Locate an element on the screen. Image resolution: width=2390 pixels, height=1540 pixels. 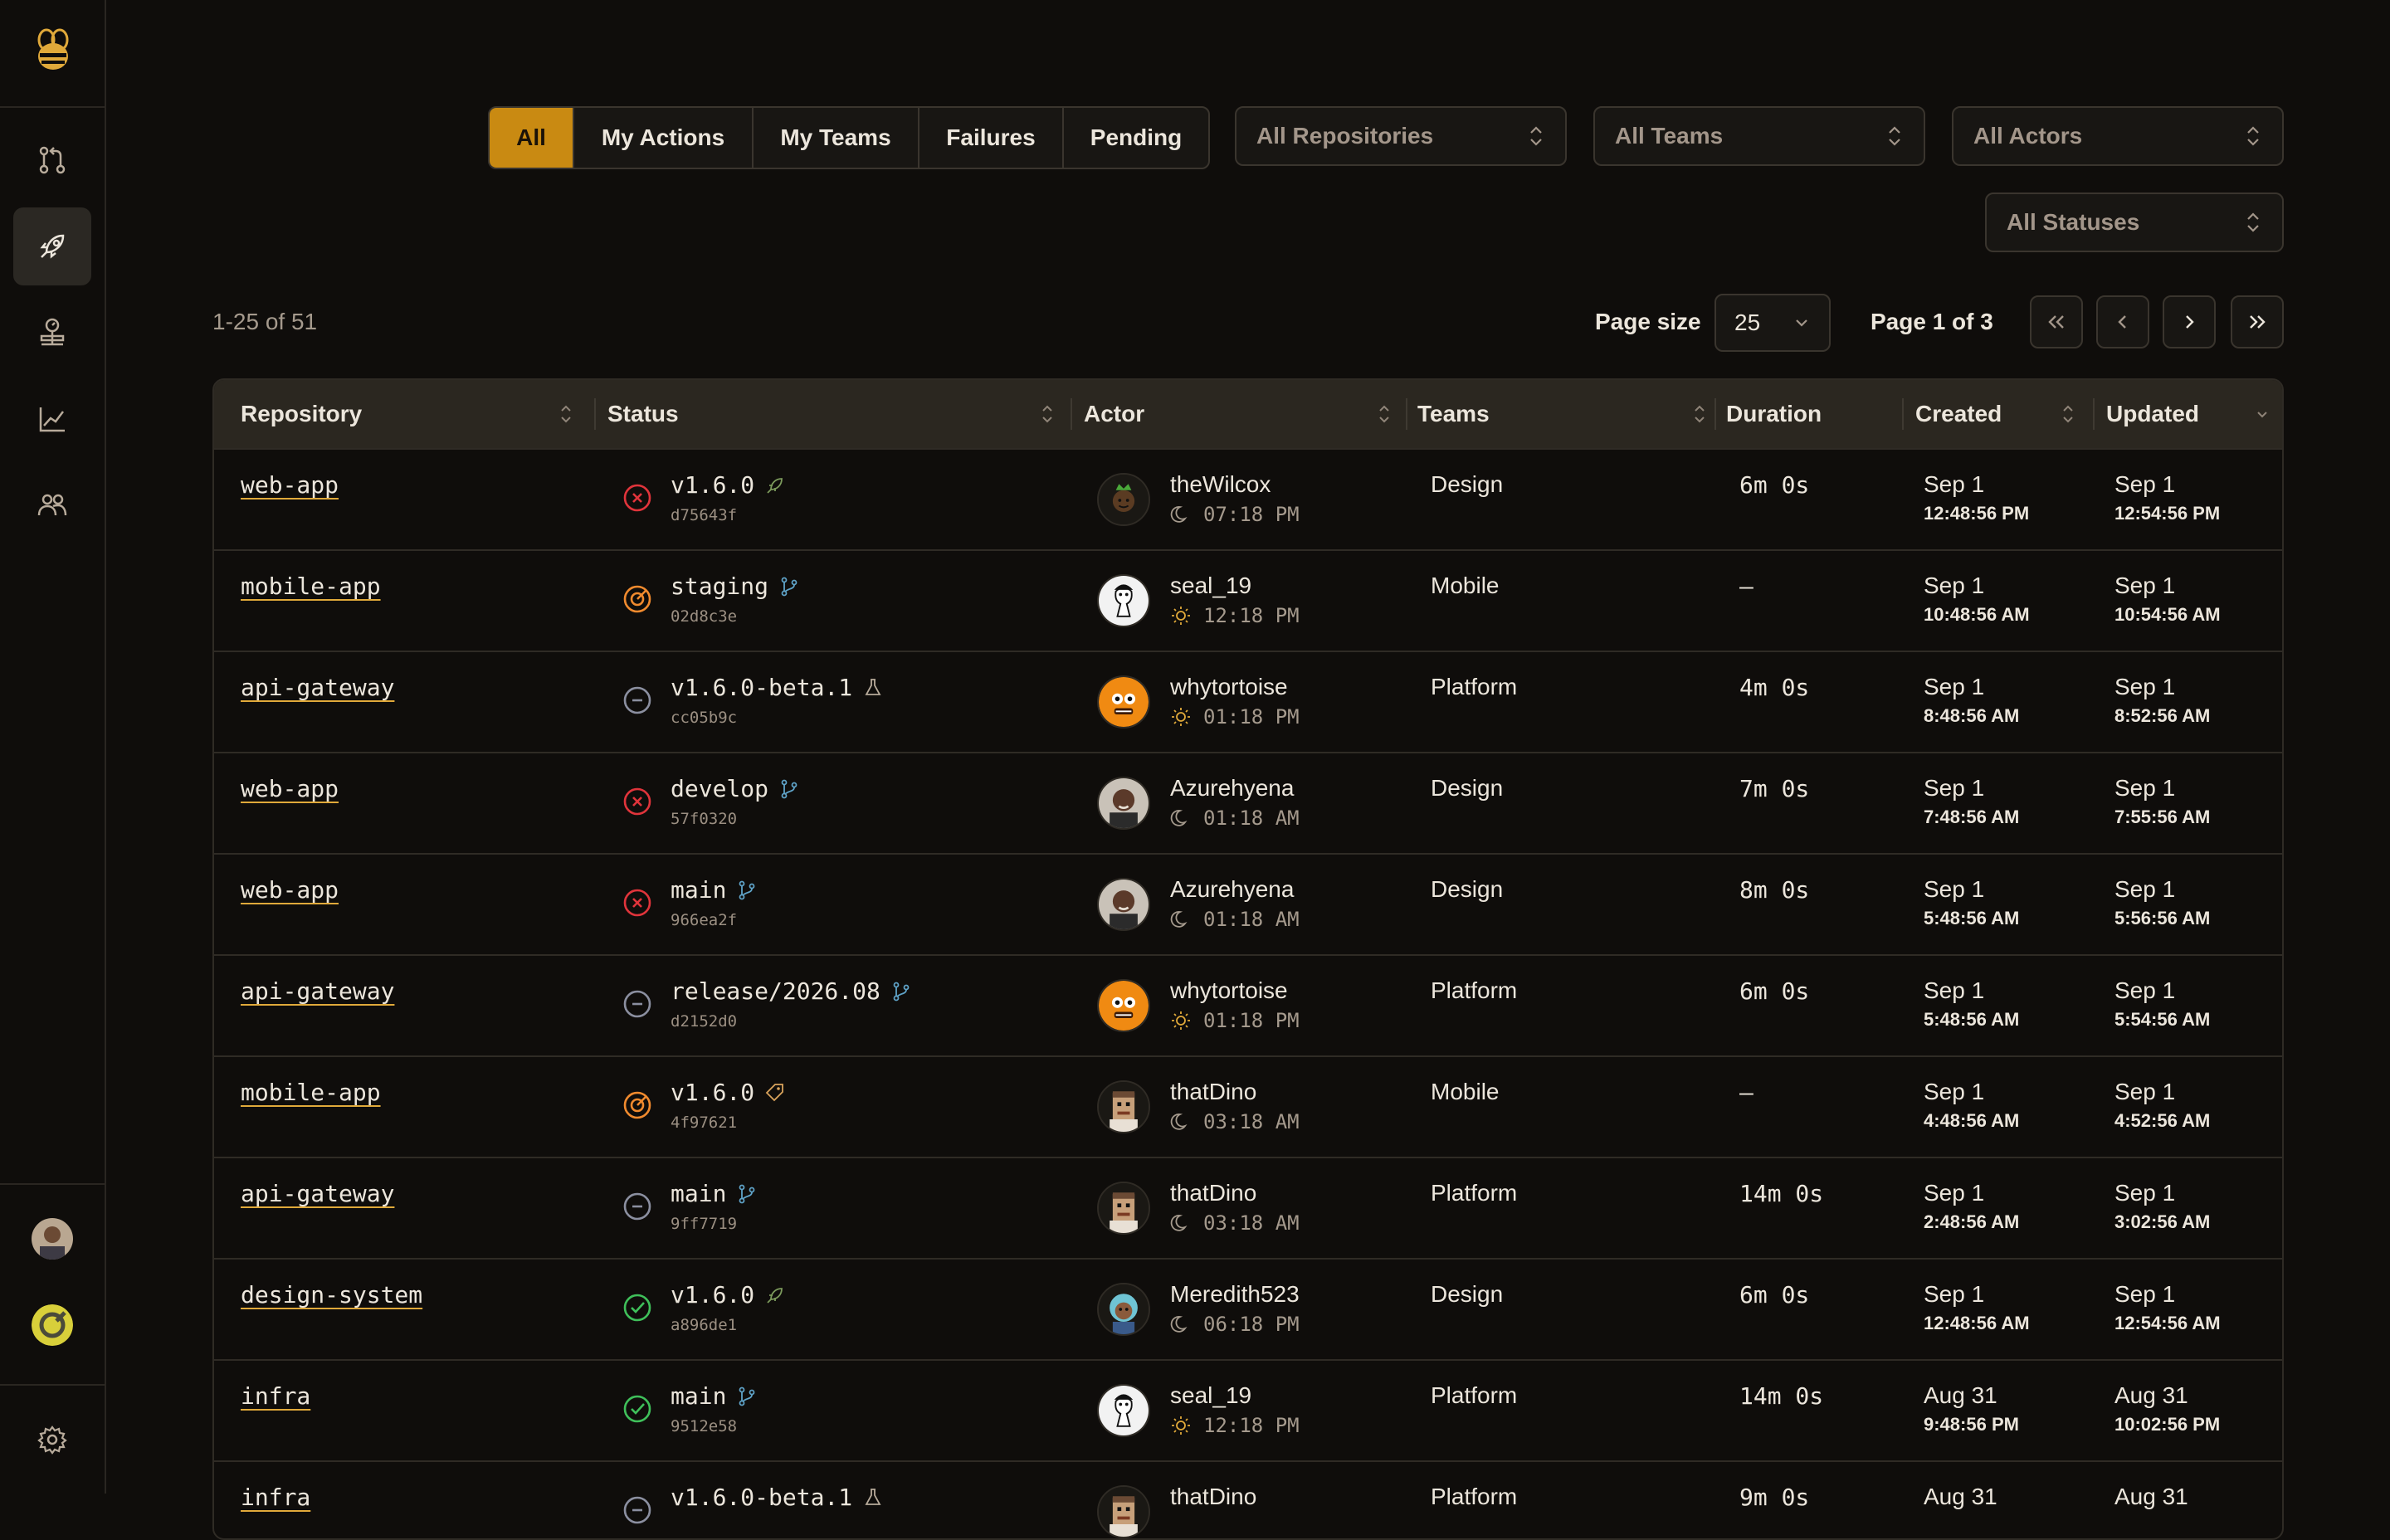
actor-name: seal_19 is located at coordinates (1211, 585).